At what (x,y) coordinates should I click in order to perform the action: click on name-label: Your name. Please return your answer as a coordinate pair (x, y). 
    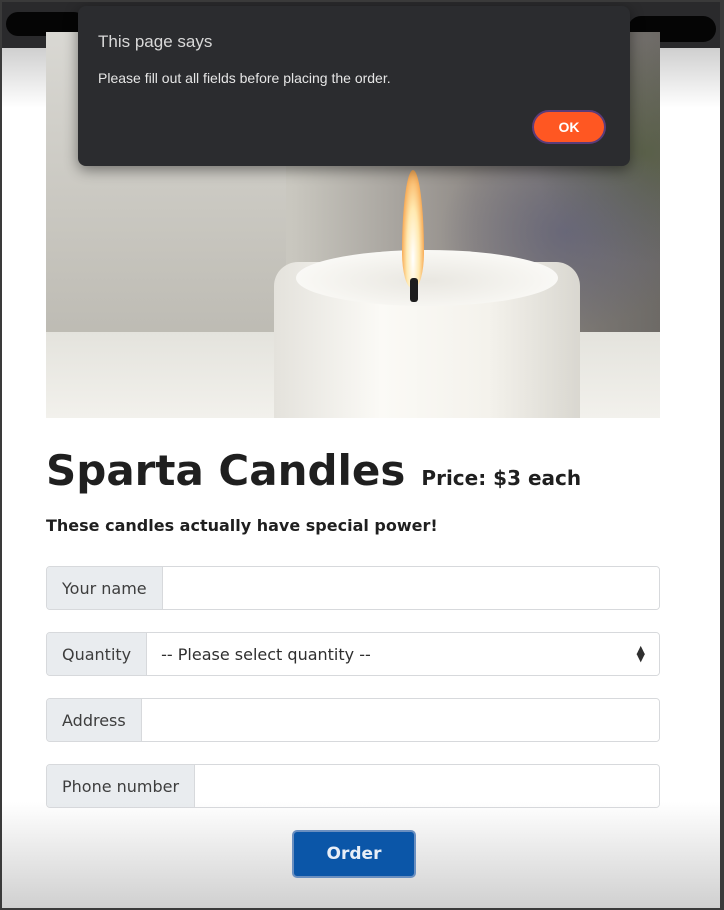
    Looking at the image, I should click on (105, 588).